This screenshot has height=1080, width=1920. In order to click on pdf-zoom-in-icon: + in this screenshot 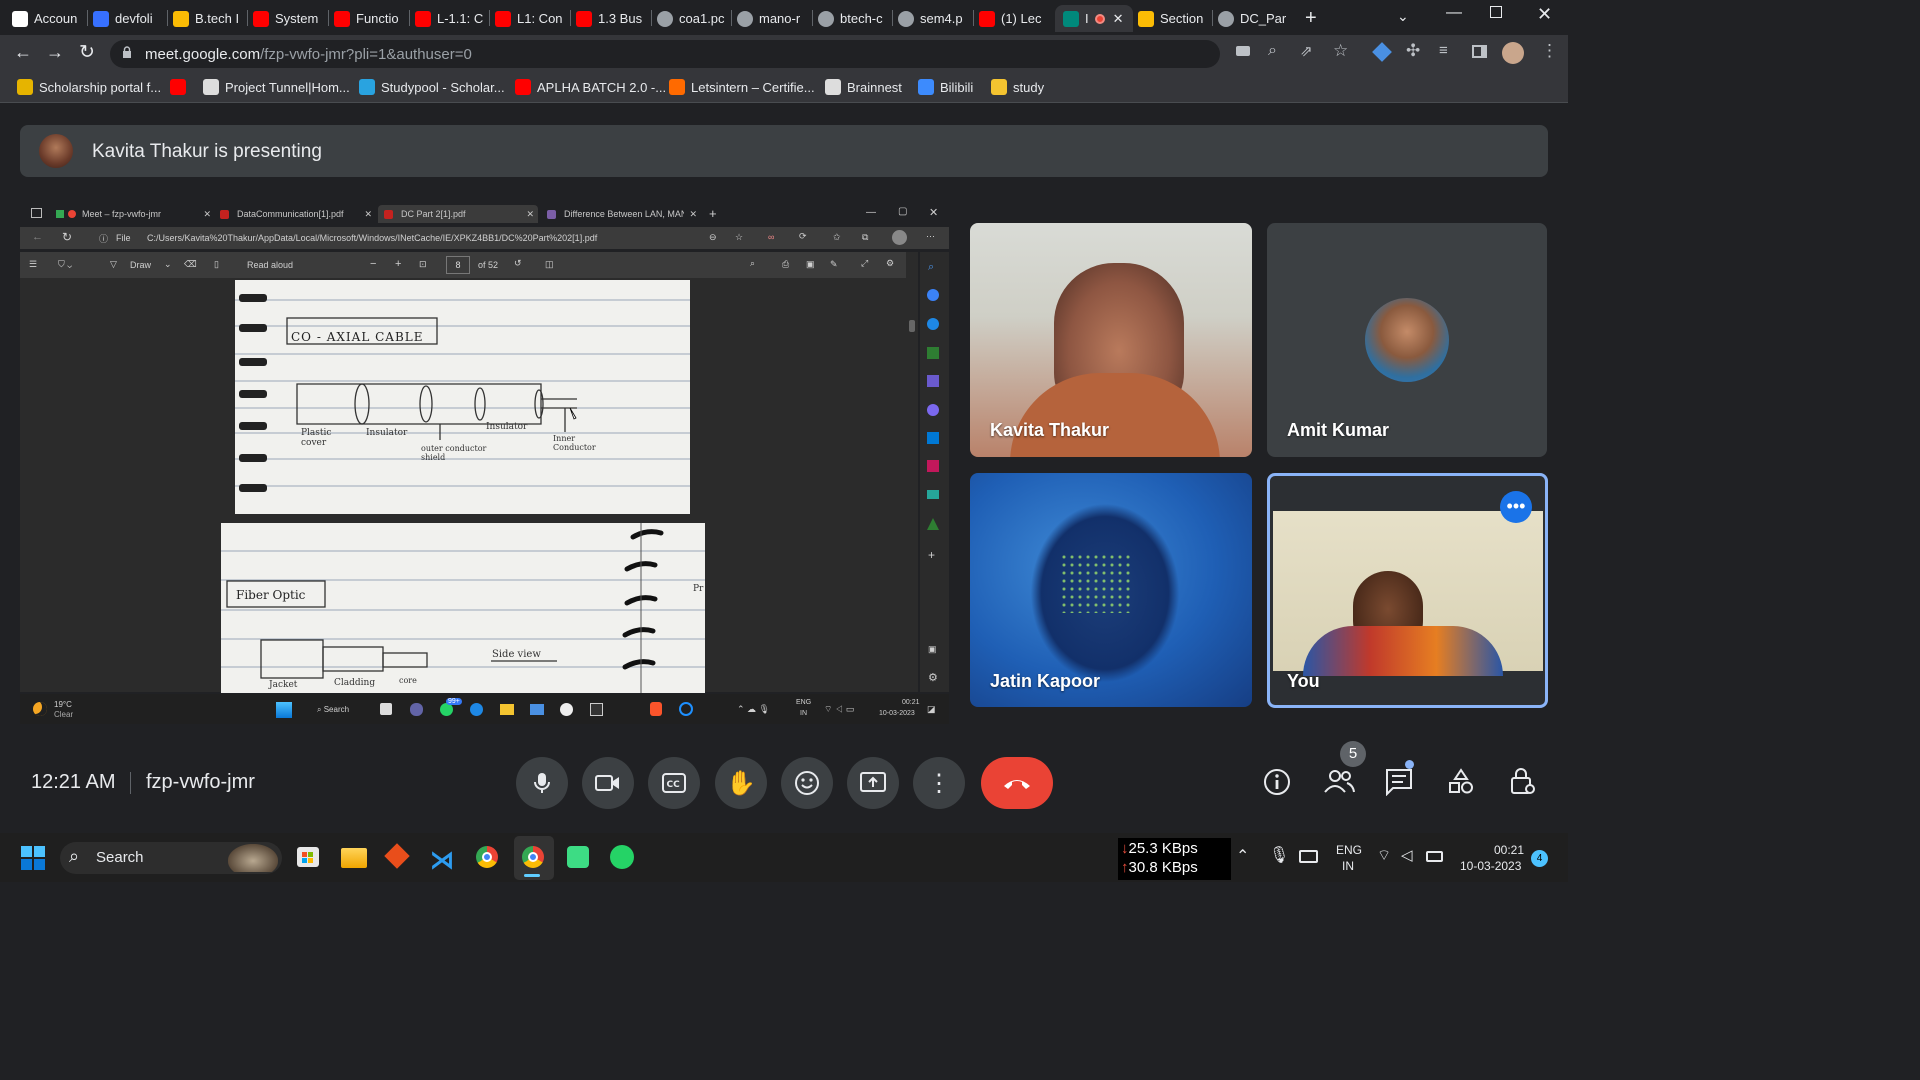, I will do `click(398, 264)`.